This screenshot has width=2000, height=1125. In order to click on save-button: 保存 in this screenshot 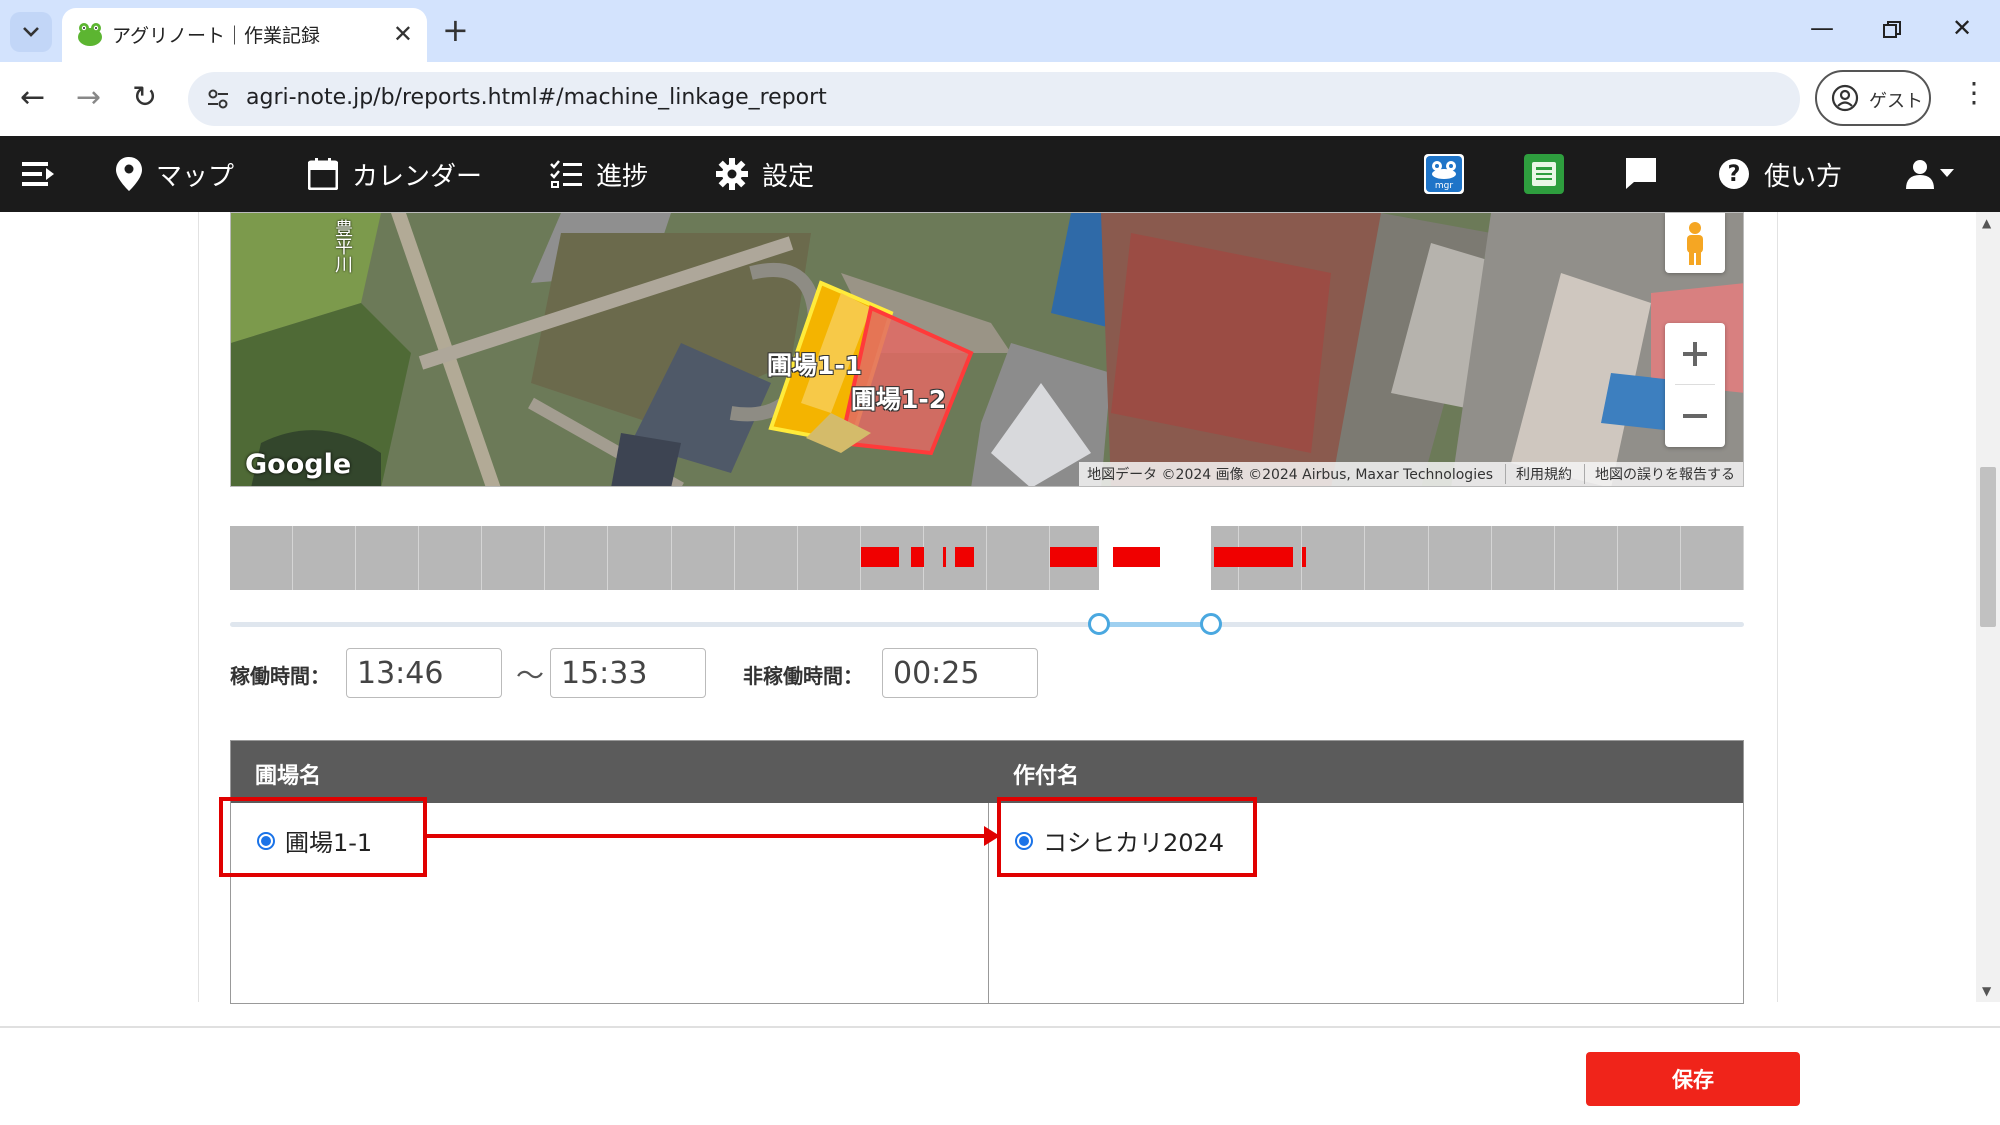, I will do `click(1693, 1079)`.